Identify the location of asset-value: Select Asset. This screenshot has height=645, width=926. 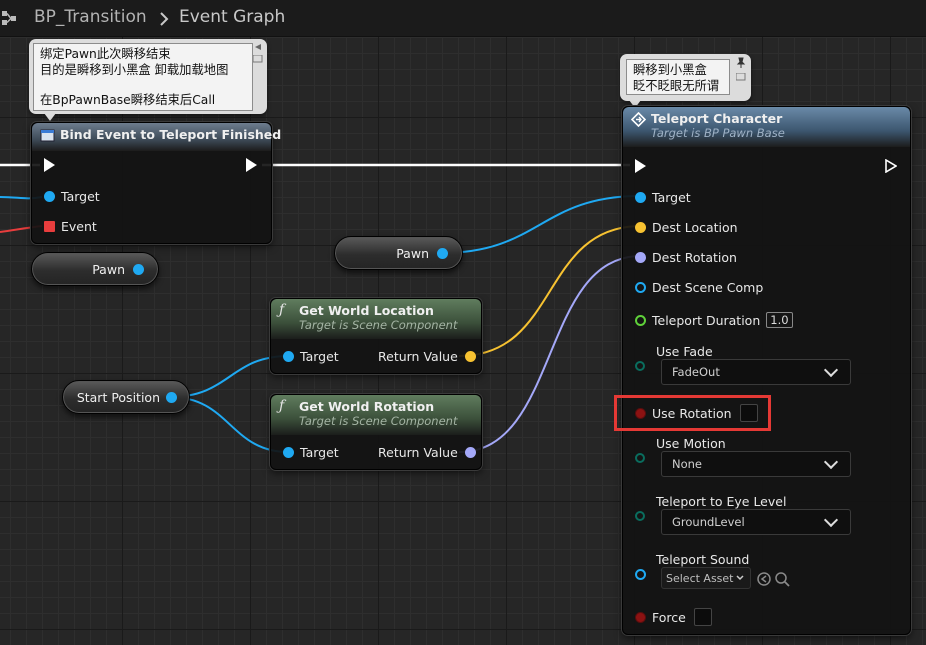
(700, 578).